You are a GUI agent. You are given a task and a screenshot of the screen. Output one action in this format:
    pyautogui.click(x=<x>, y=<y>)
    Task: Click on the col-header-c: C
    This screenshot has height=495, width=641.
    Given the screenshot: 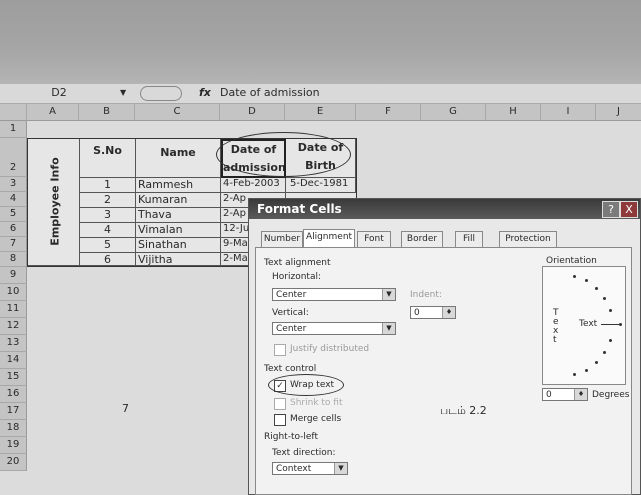 What is the action you would take?
    pyautogui.click(x=177, y=112)
    